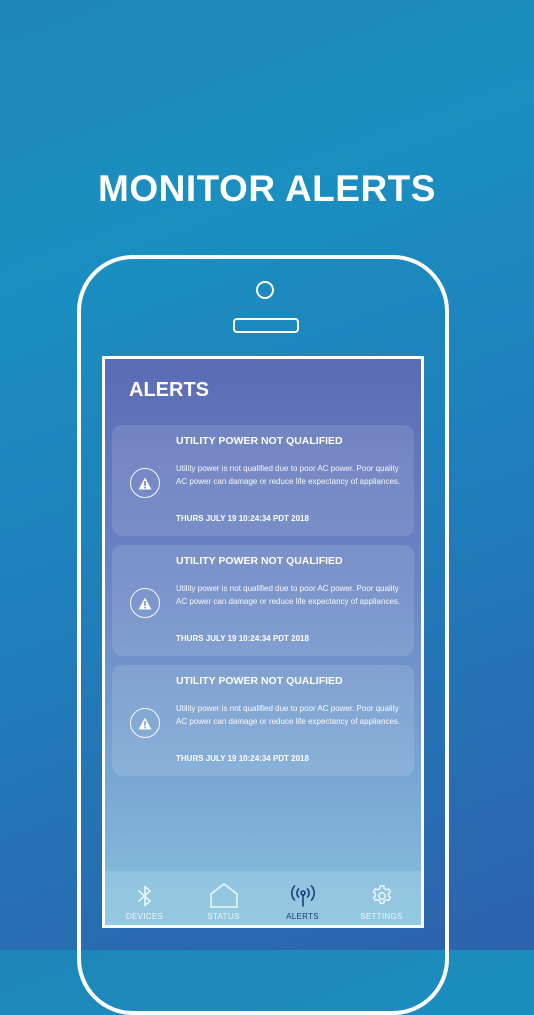 The image size is (534, 1015). What do you see at coordinates (381, 895) in the screenshot?
I see `gear-icon` at bounding box center [381, 895].